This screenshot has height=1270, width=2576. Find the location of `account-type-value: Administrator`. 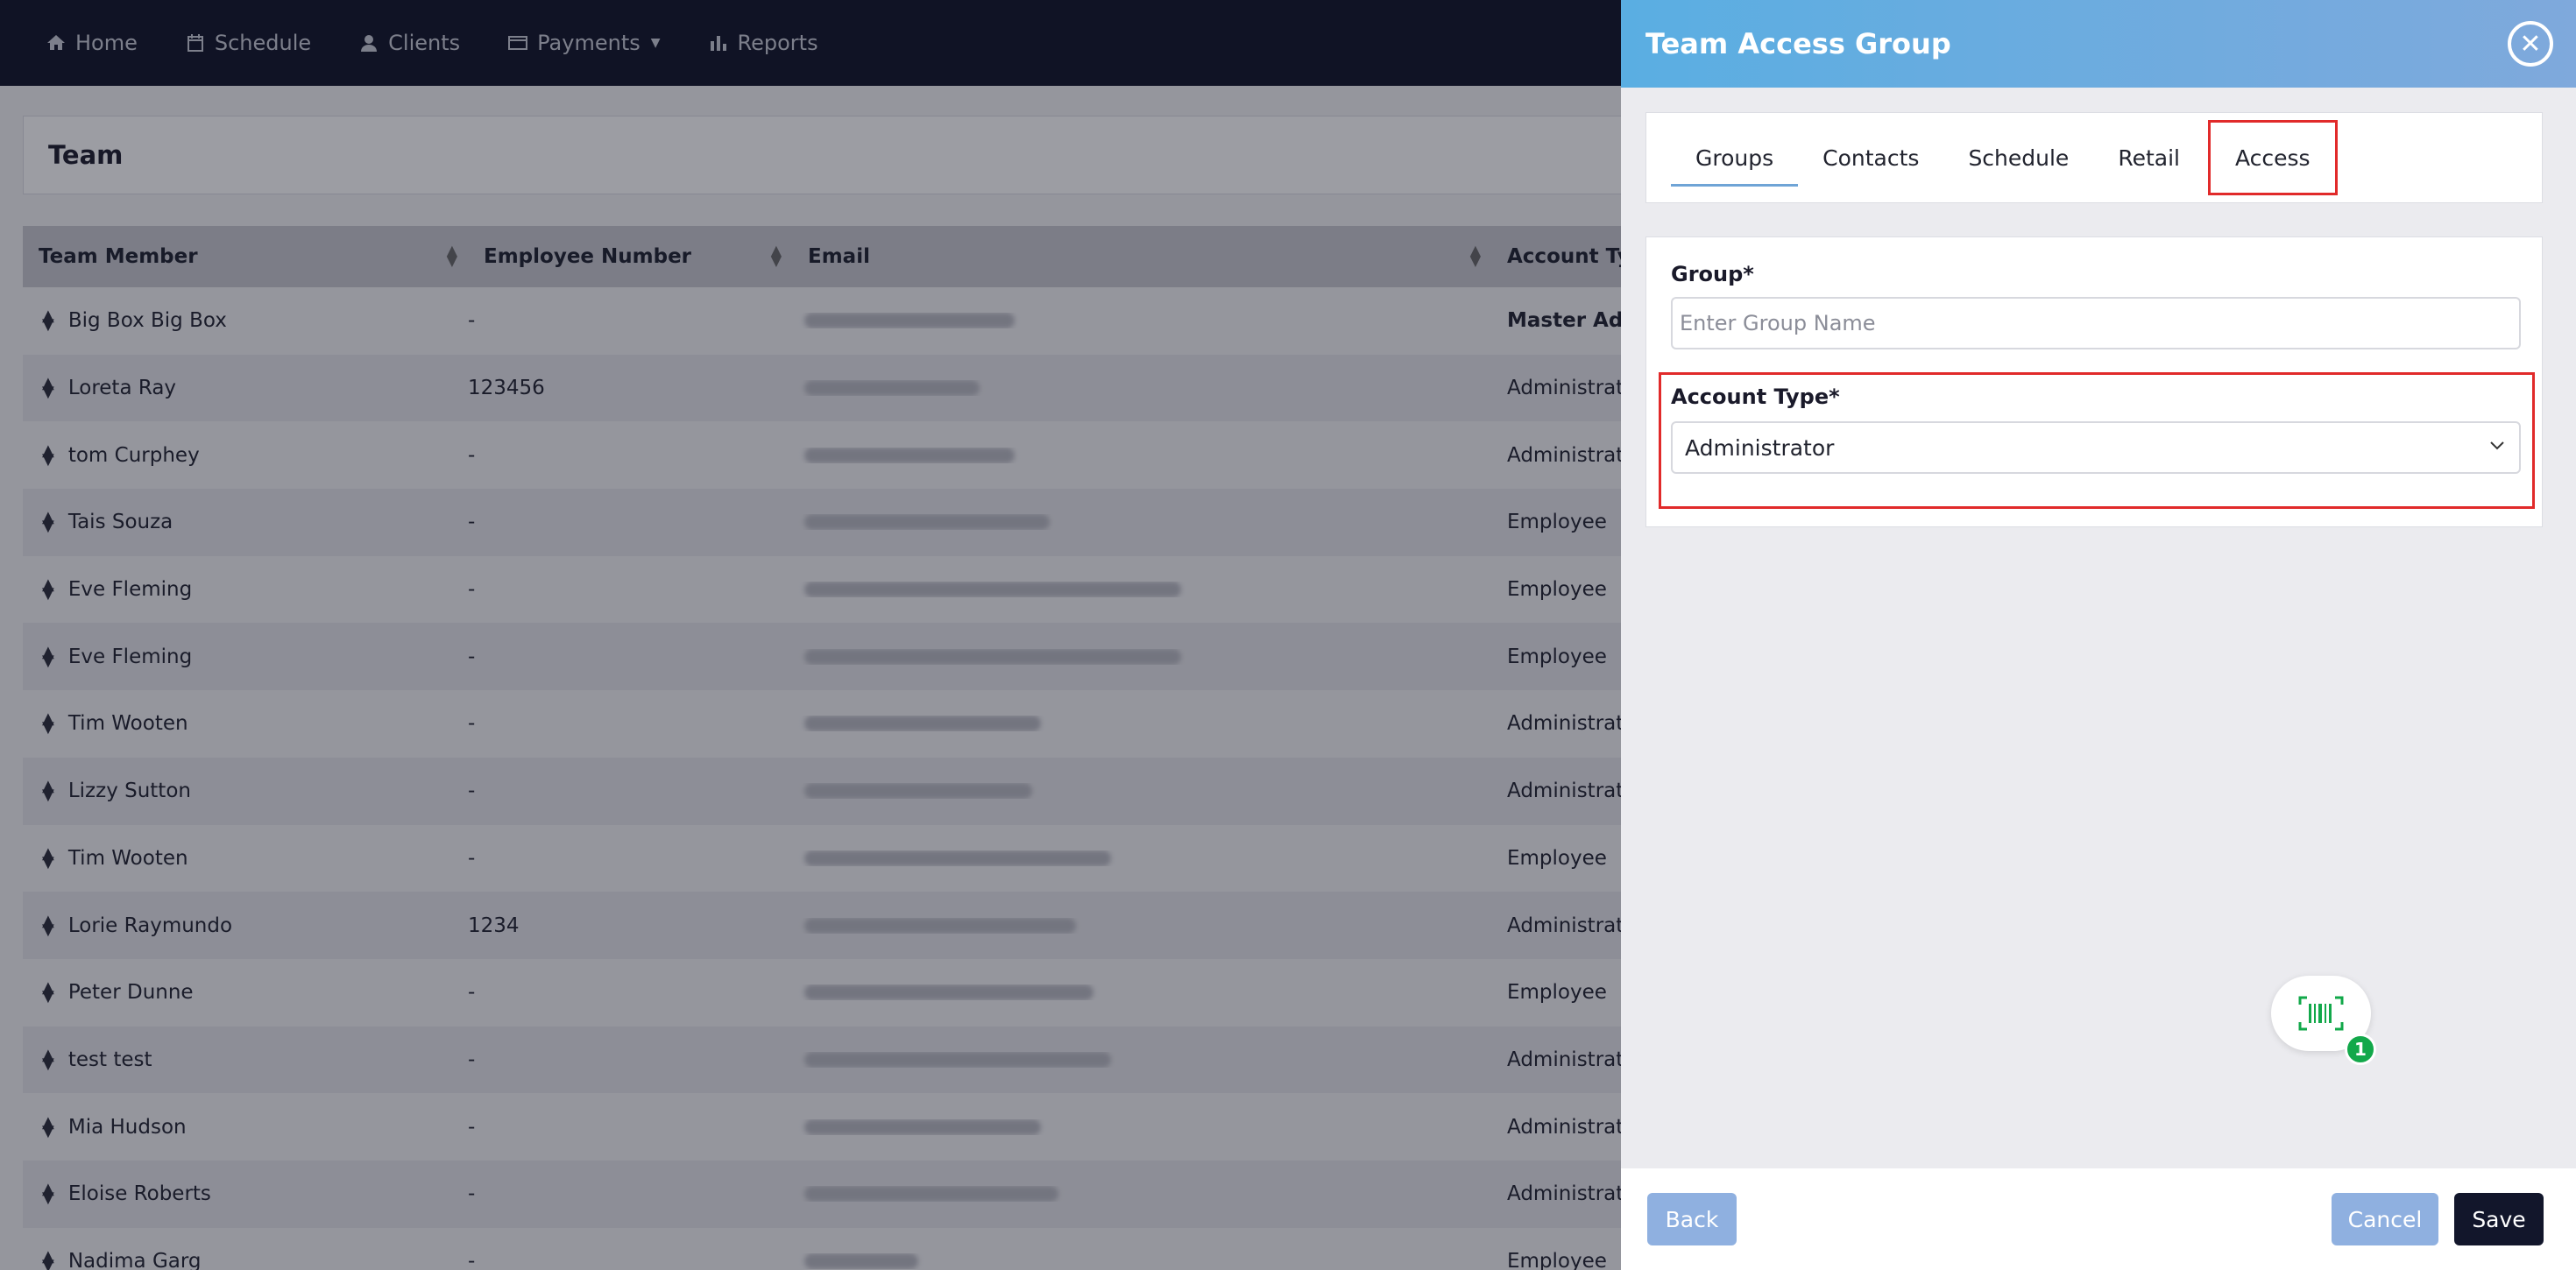

account-type-value: Administrator is located at coordinates (1760, 447).